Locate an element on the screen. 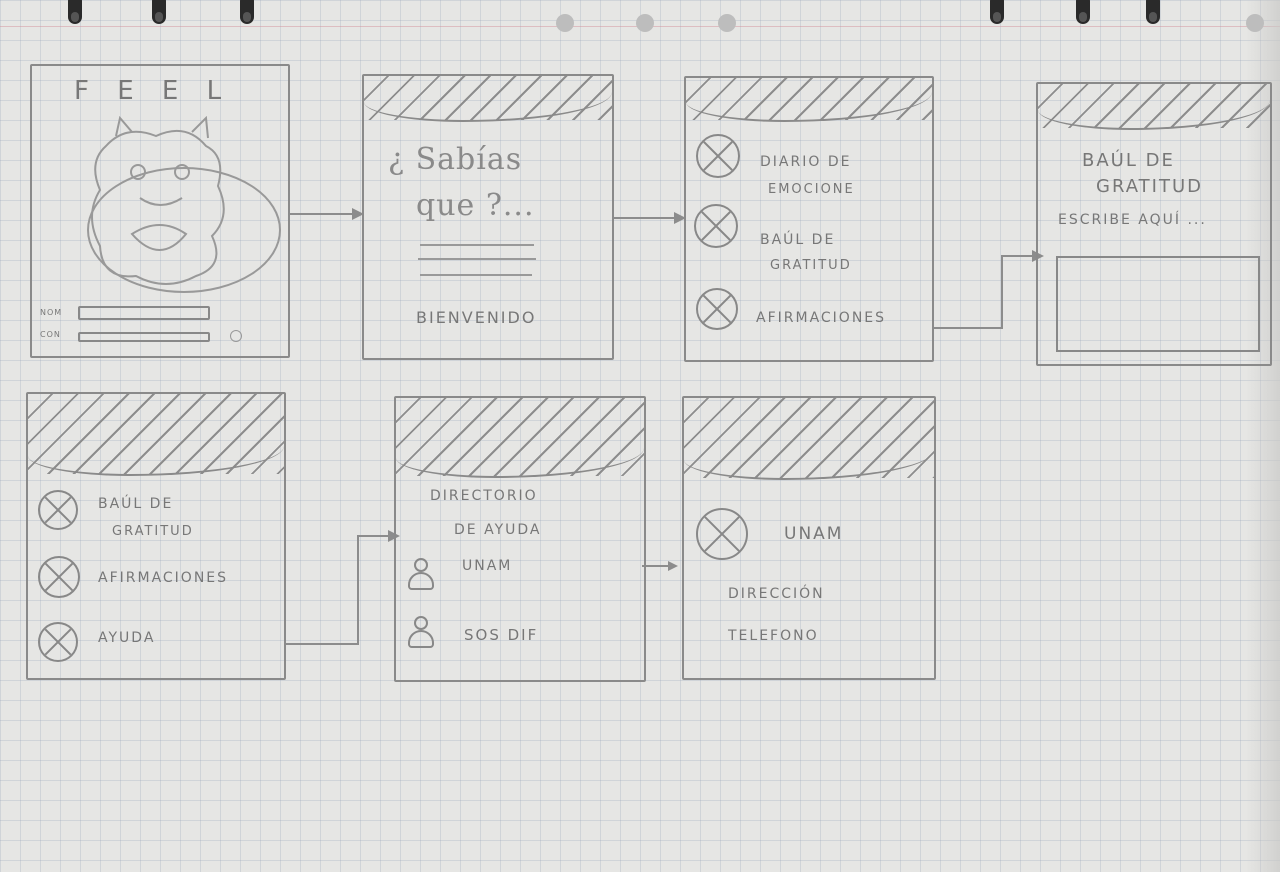  arrow-menu-to-gratitude is located at coordinates (985, 292).